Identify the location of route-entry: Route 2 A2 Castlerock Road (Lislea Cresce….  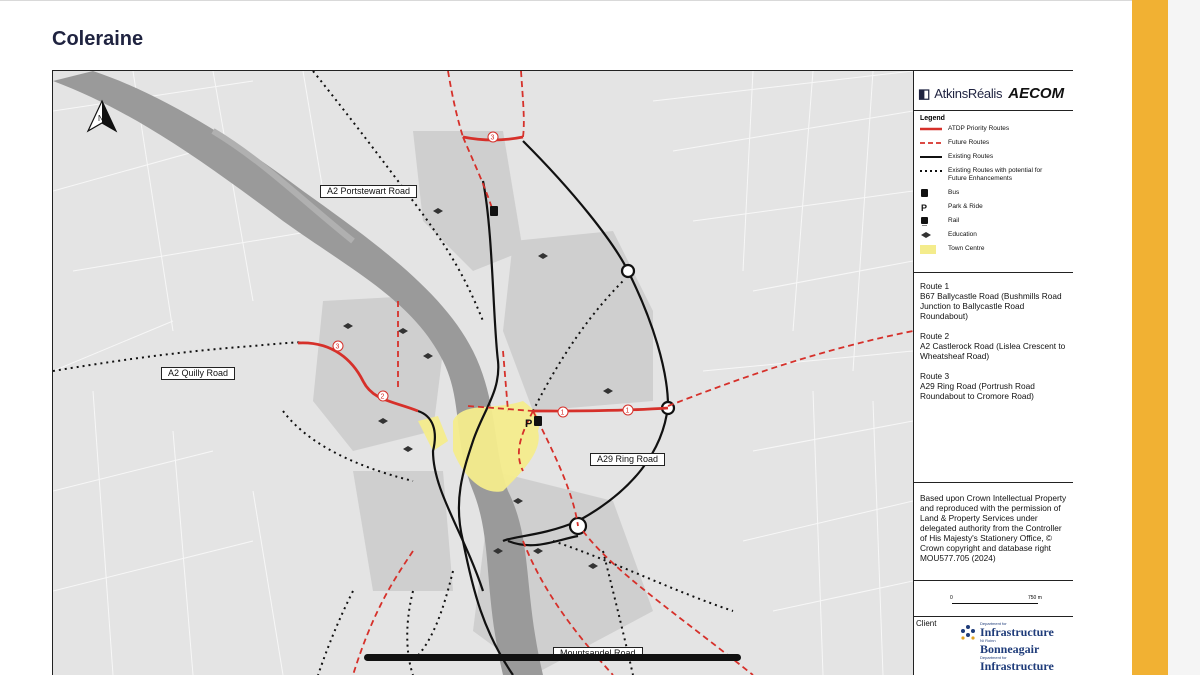
(994, 346).